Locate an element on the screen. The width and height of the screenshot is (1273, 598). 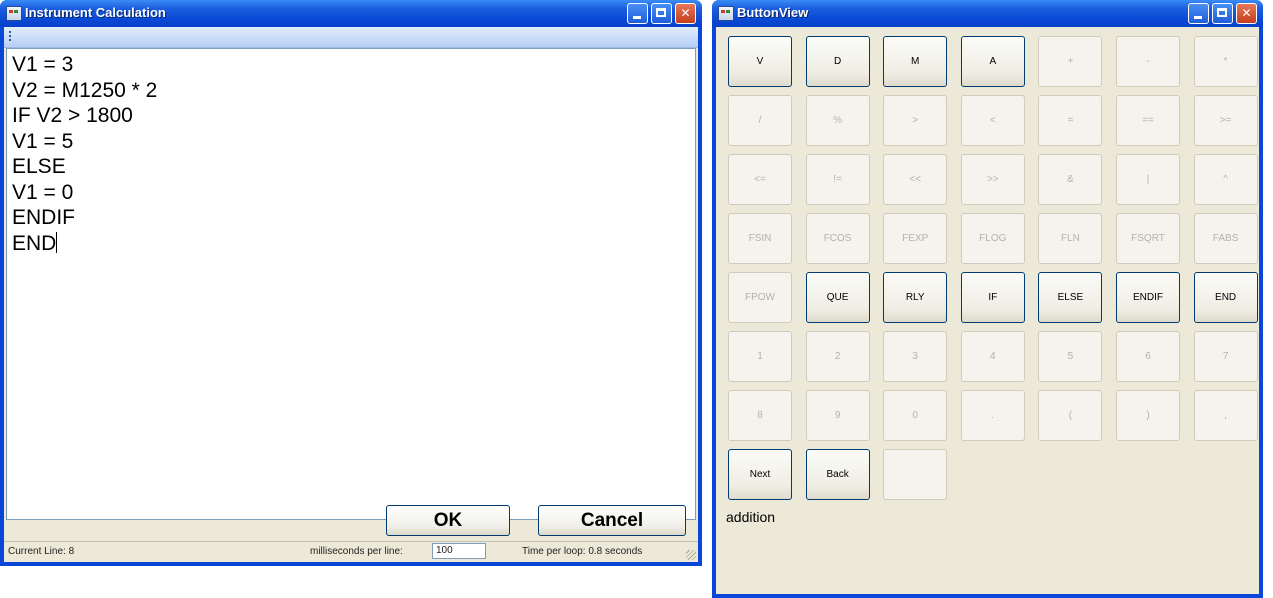
calc-button: != is located at coordinates (837, 179).